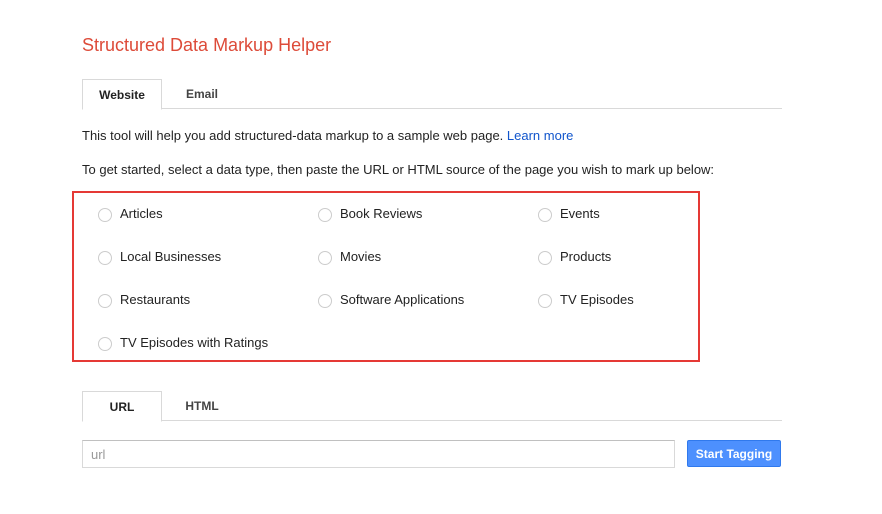 This screenshot has height=514, width=882. What do you see at coordinates (122, 406) in the screenshot?
I see `tab-url: URL` at bounding box center [122, 406].